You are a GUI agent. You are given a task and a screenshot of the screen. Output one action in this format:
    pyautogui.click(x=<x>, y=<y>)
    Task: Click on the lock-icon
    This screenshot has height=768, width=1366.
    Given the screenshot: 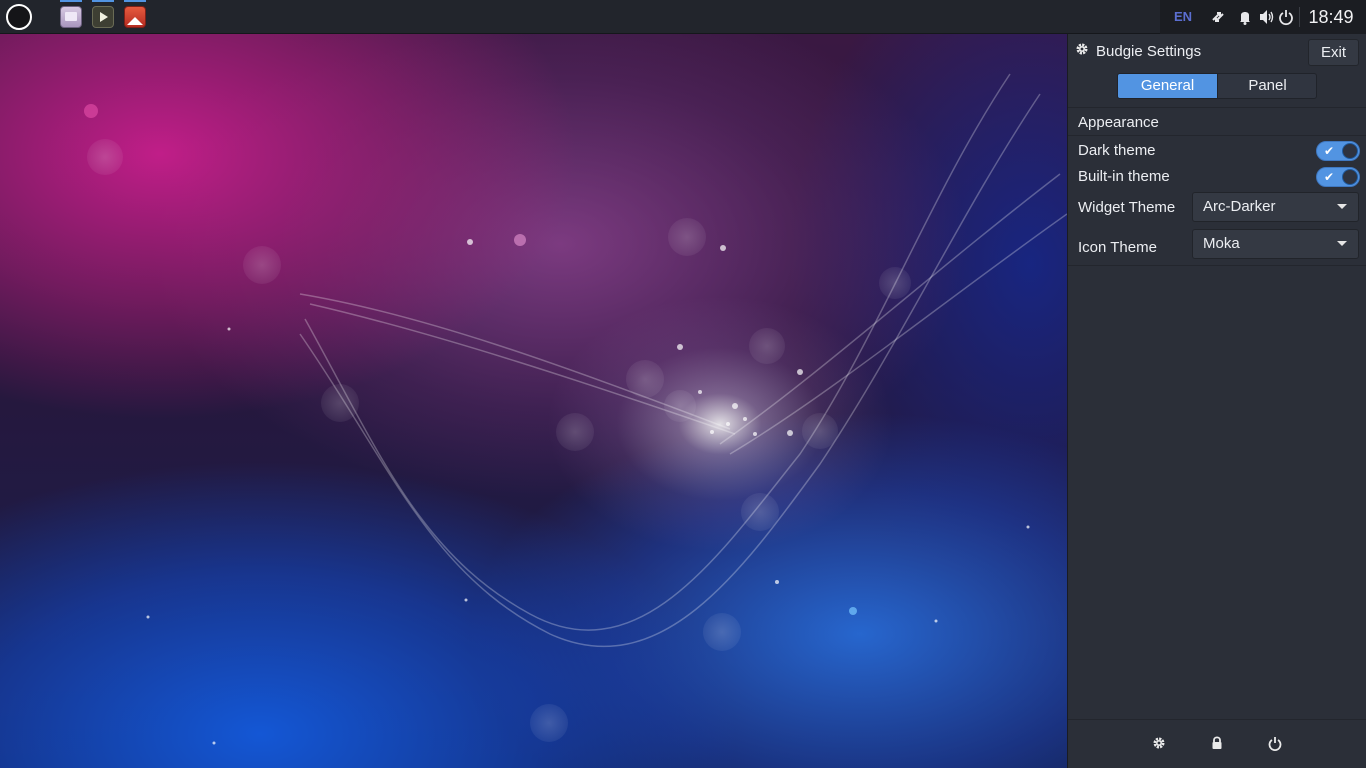 What is the action you would take?
    pyautogui.click(x=1217, y=743)
    